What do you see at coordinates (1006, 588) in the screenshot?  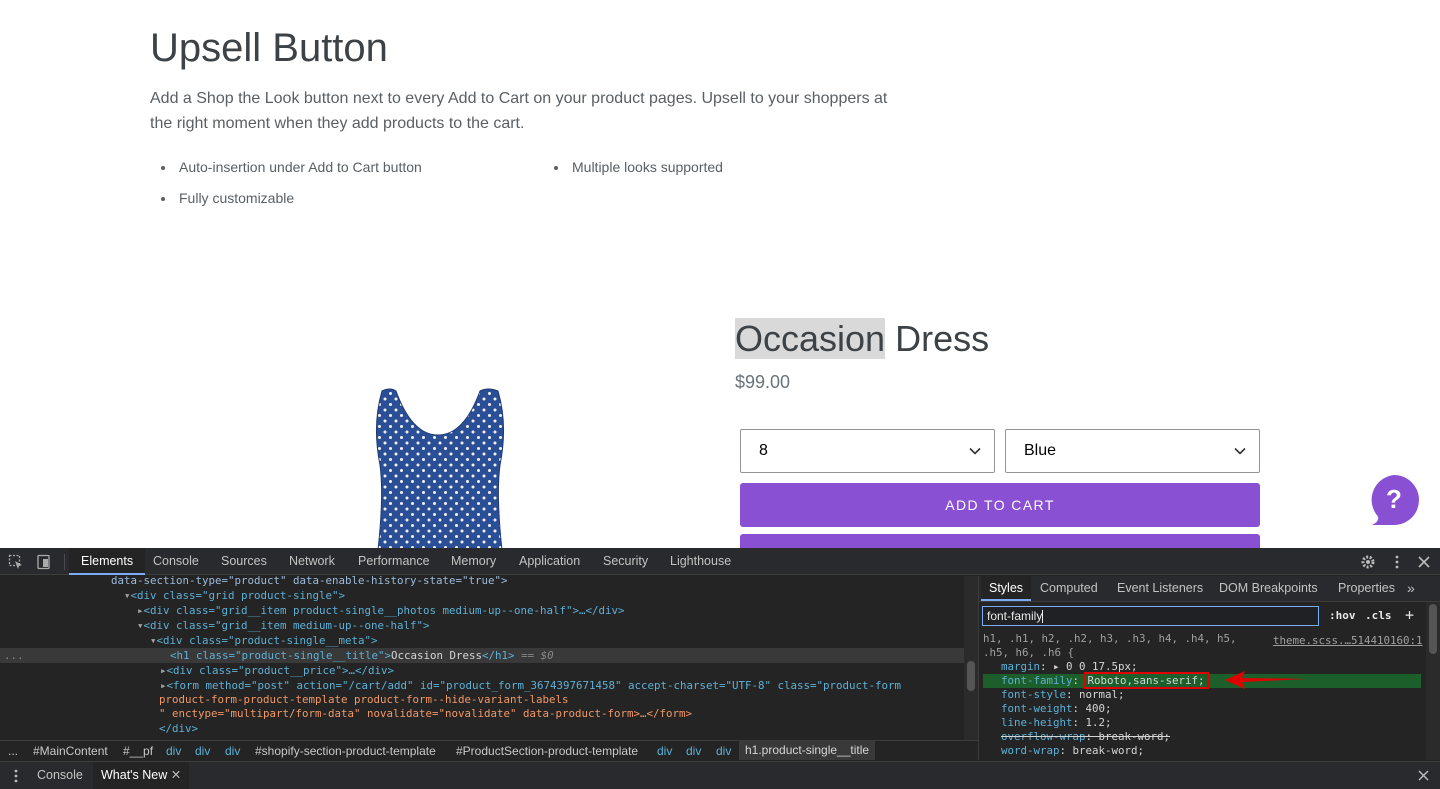 I see `tab-styles: Styles` at bounding box center [1006, 588].